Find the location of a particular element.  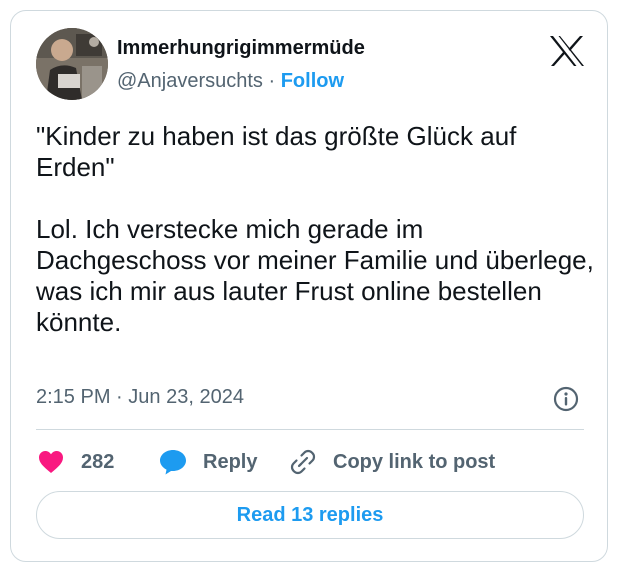

link-icon is located at coordinates (303, 462).